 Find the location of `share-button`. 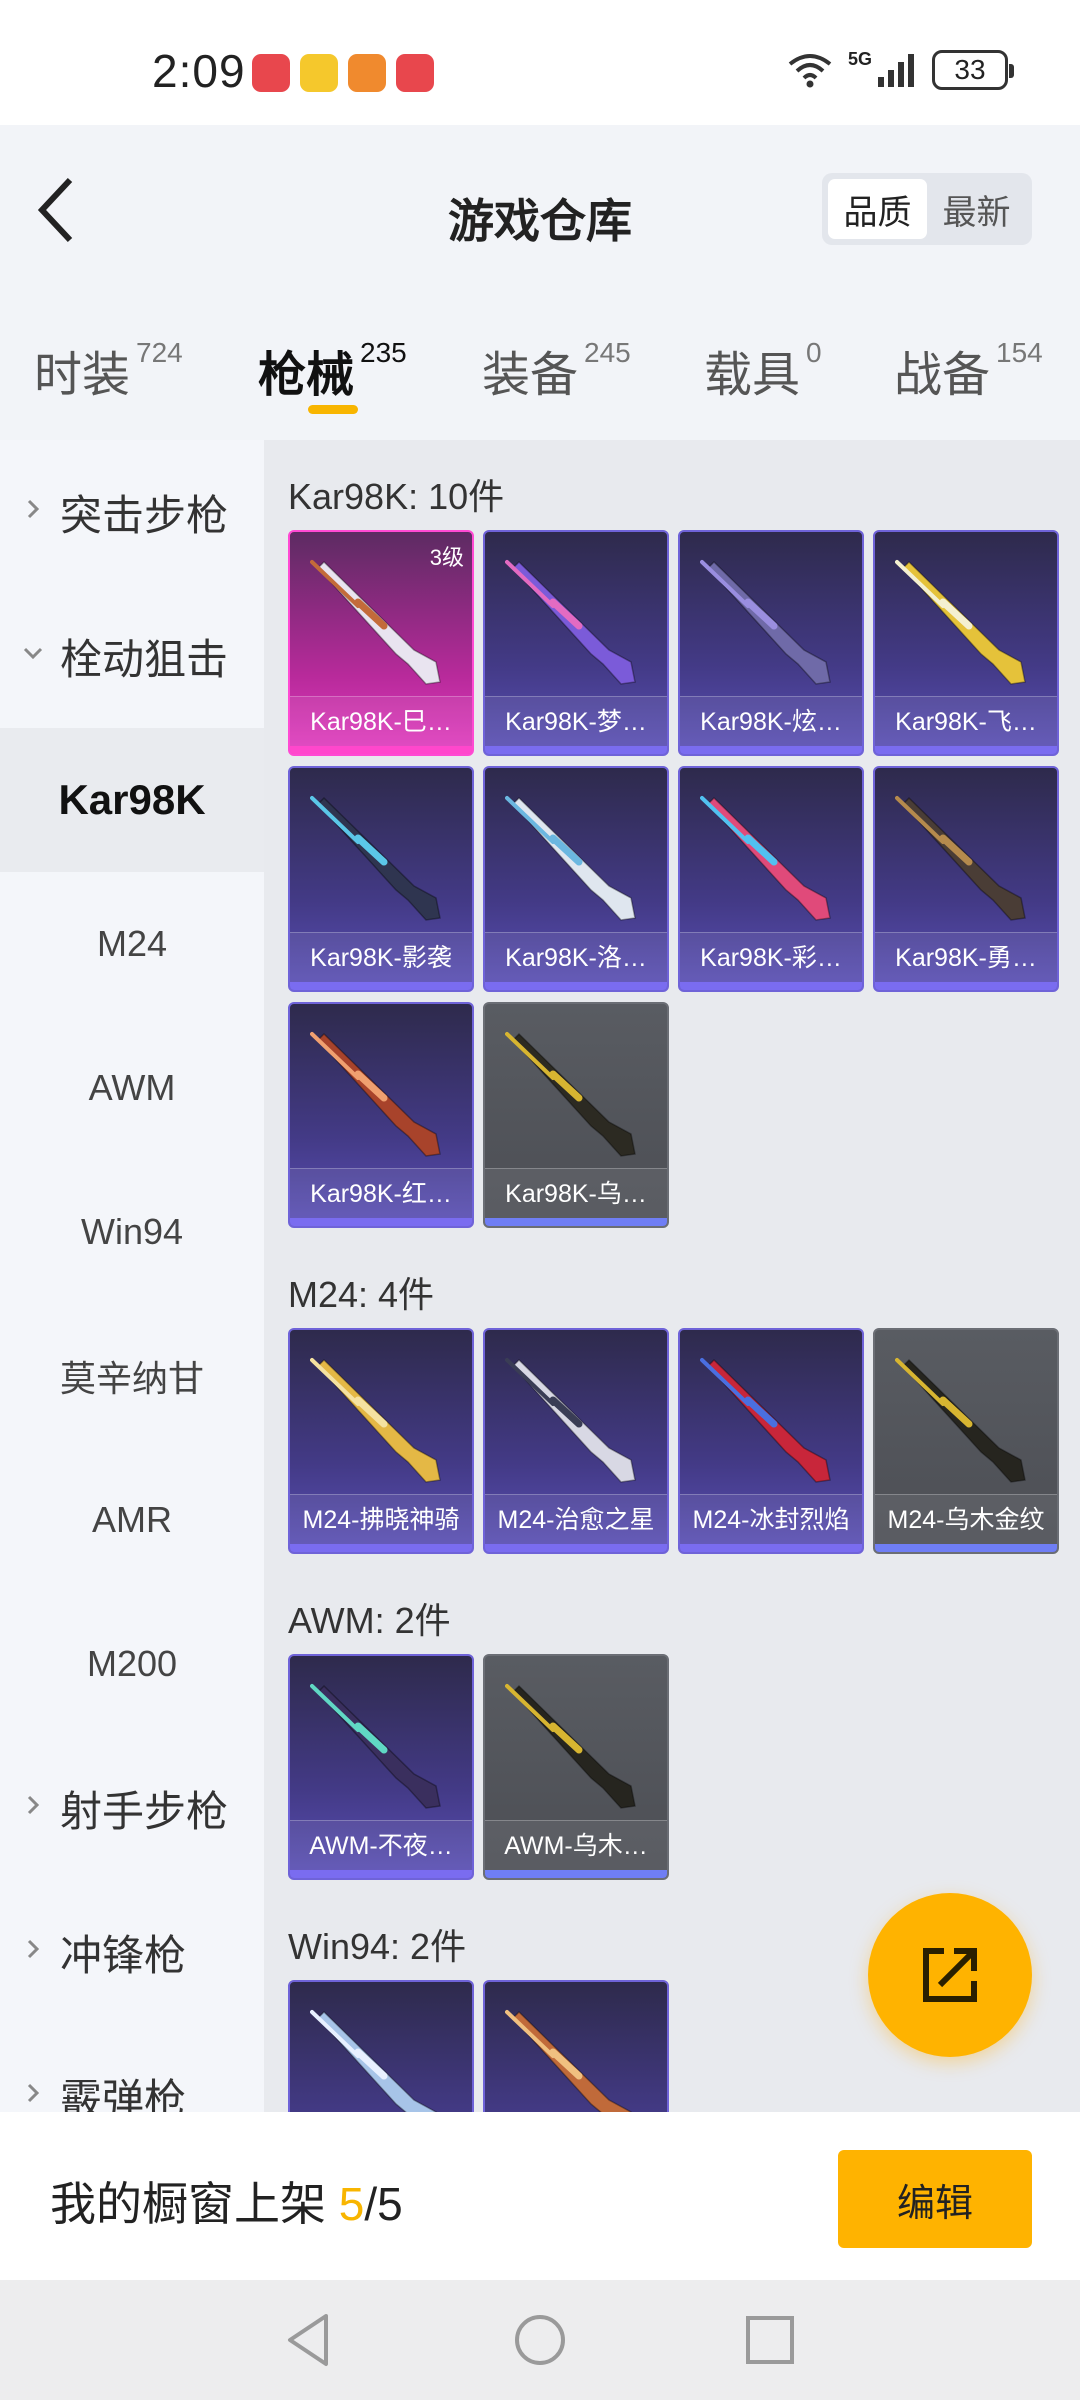

share-button is located at coordinates (950, 1975).